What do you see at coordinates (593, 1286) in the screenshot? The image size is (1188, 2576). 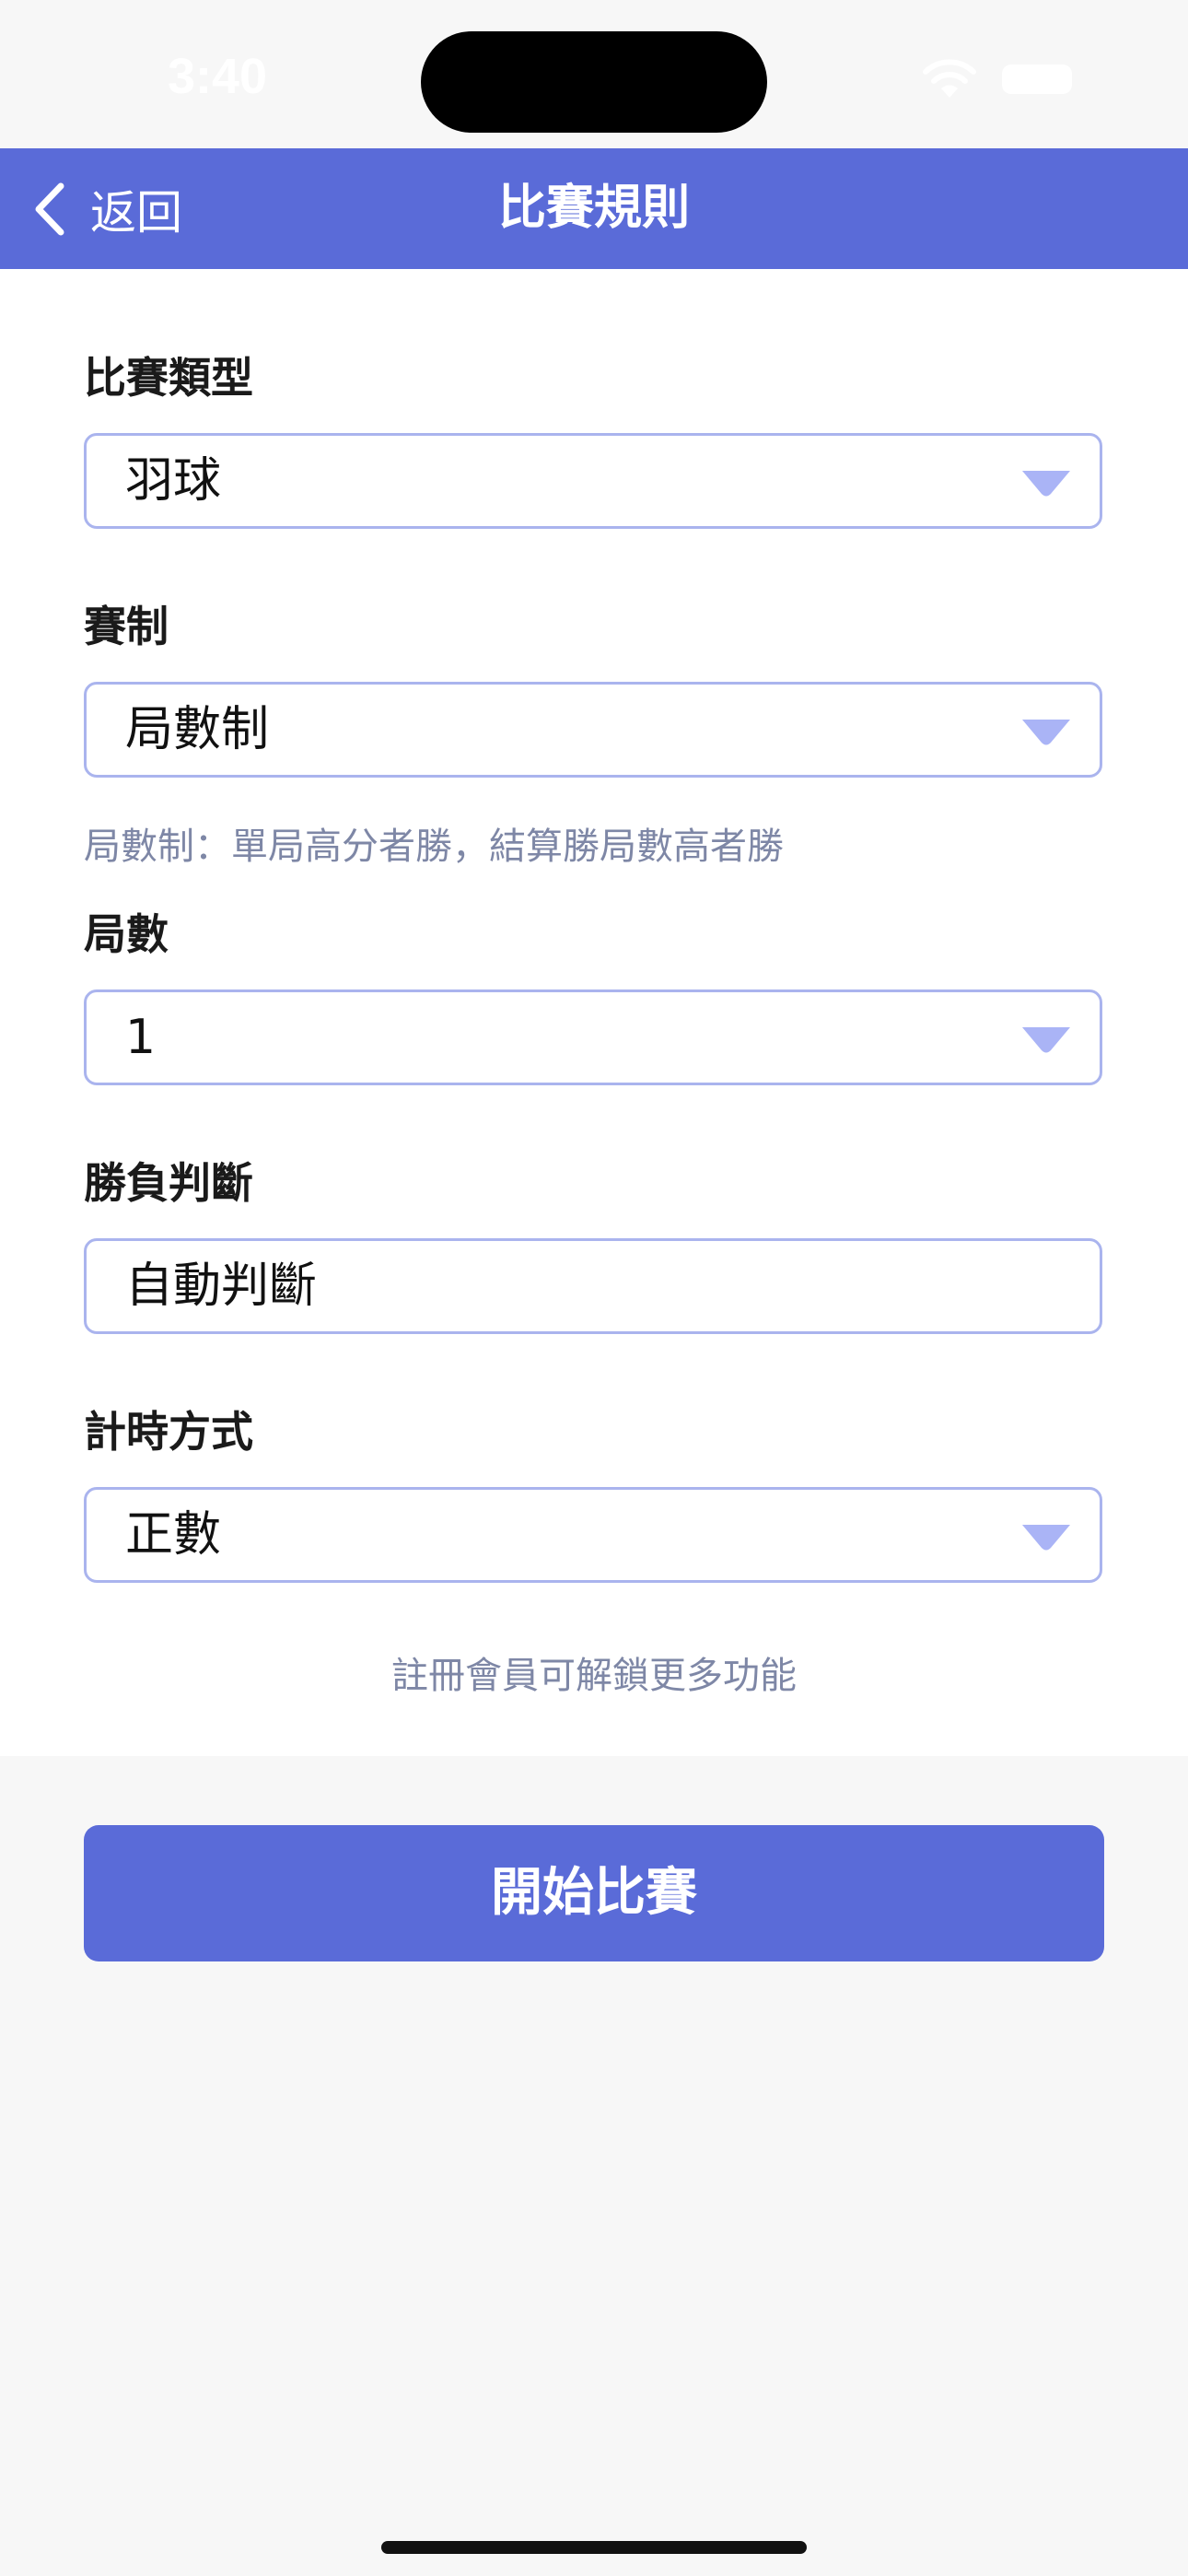 I see `winner-decision-field: 自動判斷` at bounding box center [593, 1286].